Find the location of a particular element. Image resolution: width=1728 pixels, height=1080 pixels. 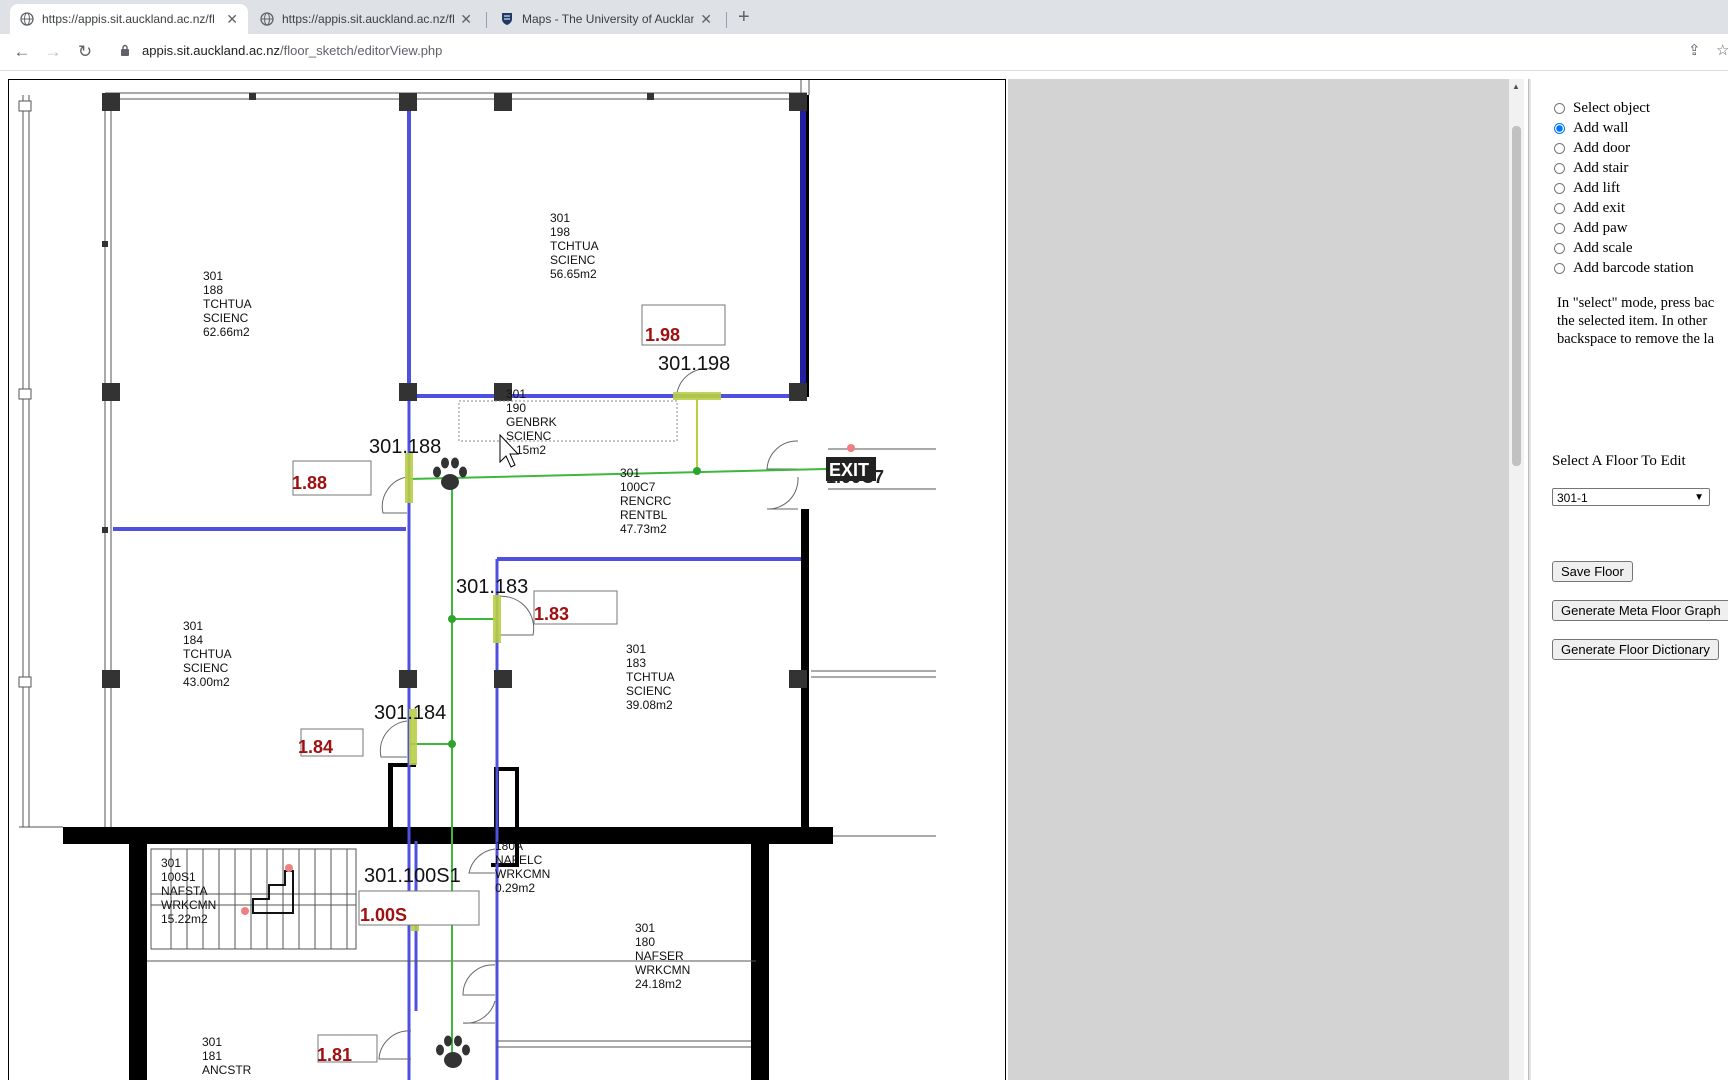

mode-label: Add wall is located at coordinates (1601, 128).